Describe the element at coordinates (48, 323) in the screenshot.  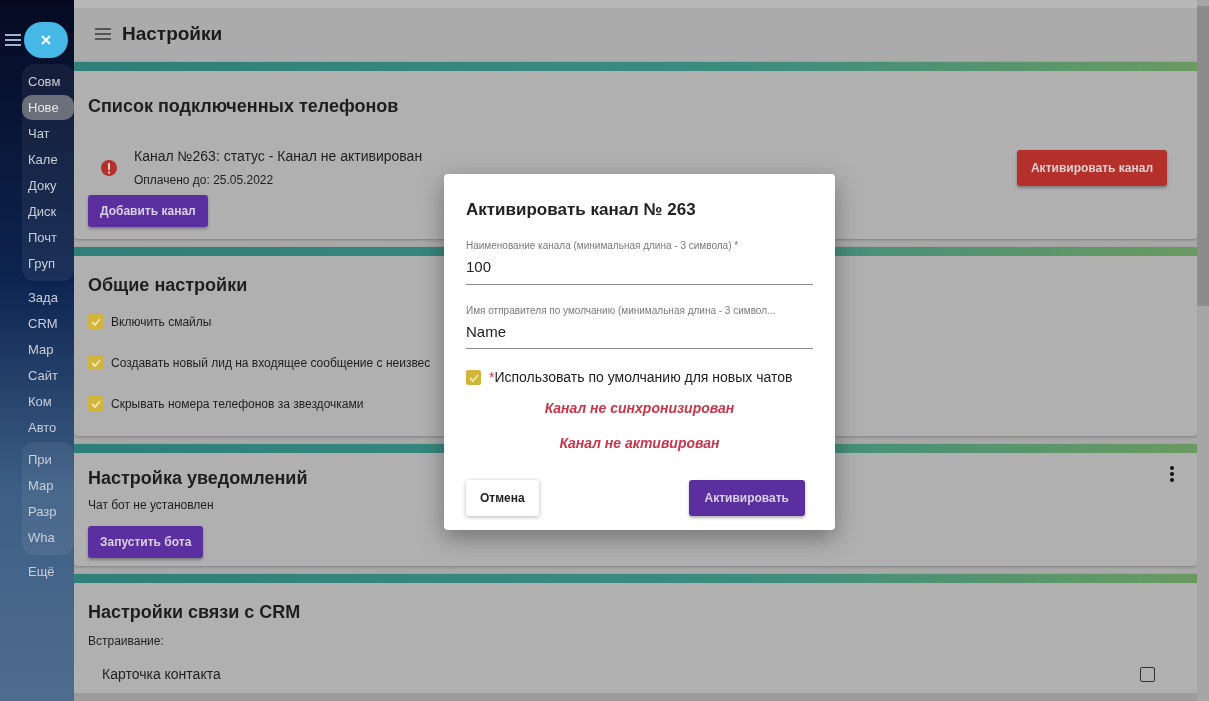
I see `sidebar-item: CRM` at that location.